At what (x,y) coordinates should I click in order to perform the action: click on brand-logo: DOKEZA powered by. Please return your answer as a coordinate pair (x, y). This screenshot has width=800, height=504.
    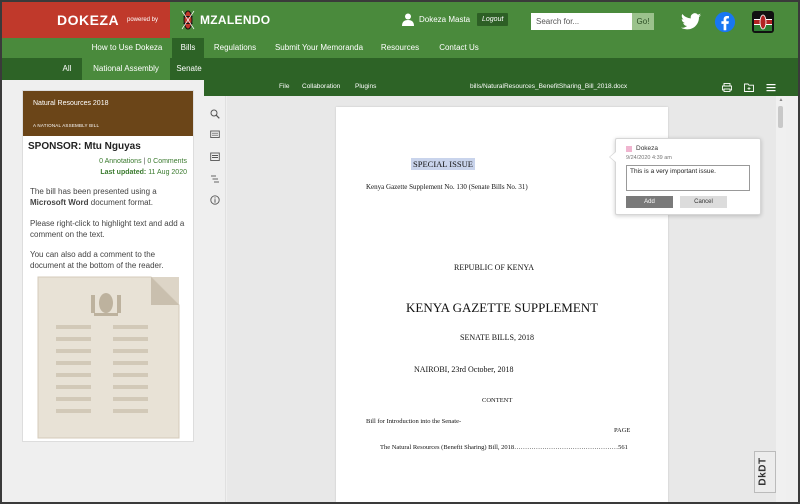
    Looking at the image, I should click on (86, 20).